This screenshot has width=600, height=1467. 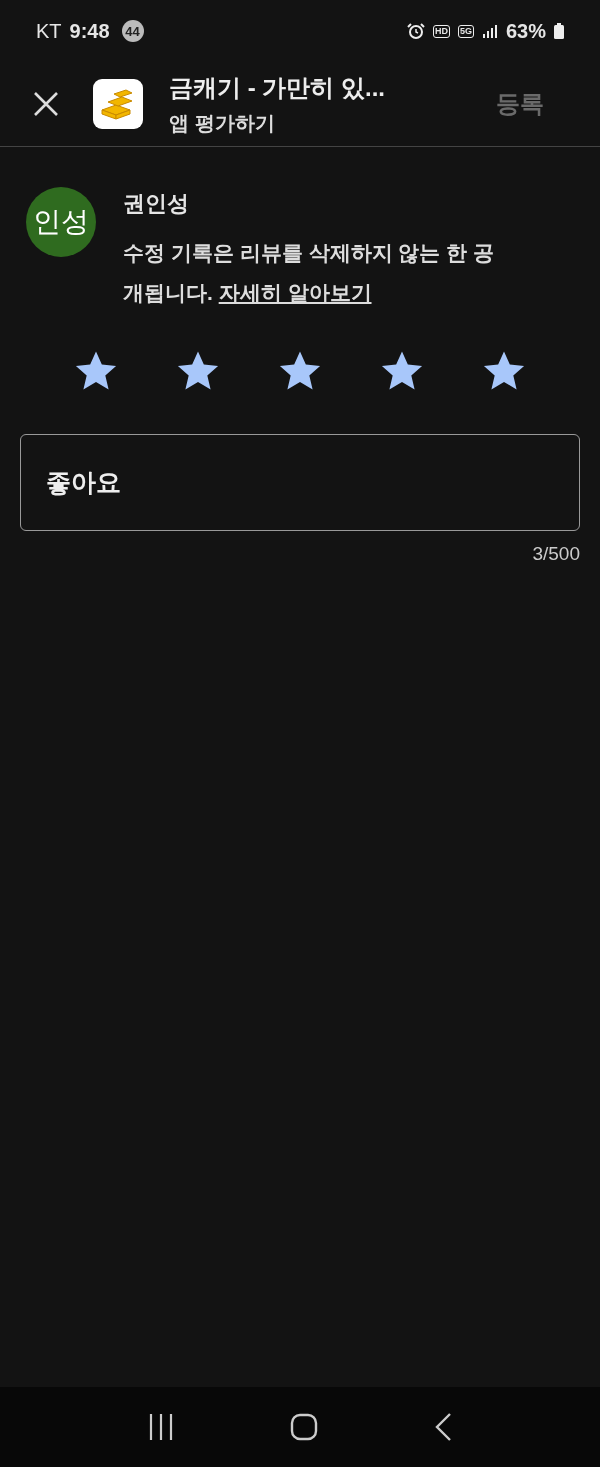 I want to click on carrier-name: KT, so click(x=49, y=31).